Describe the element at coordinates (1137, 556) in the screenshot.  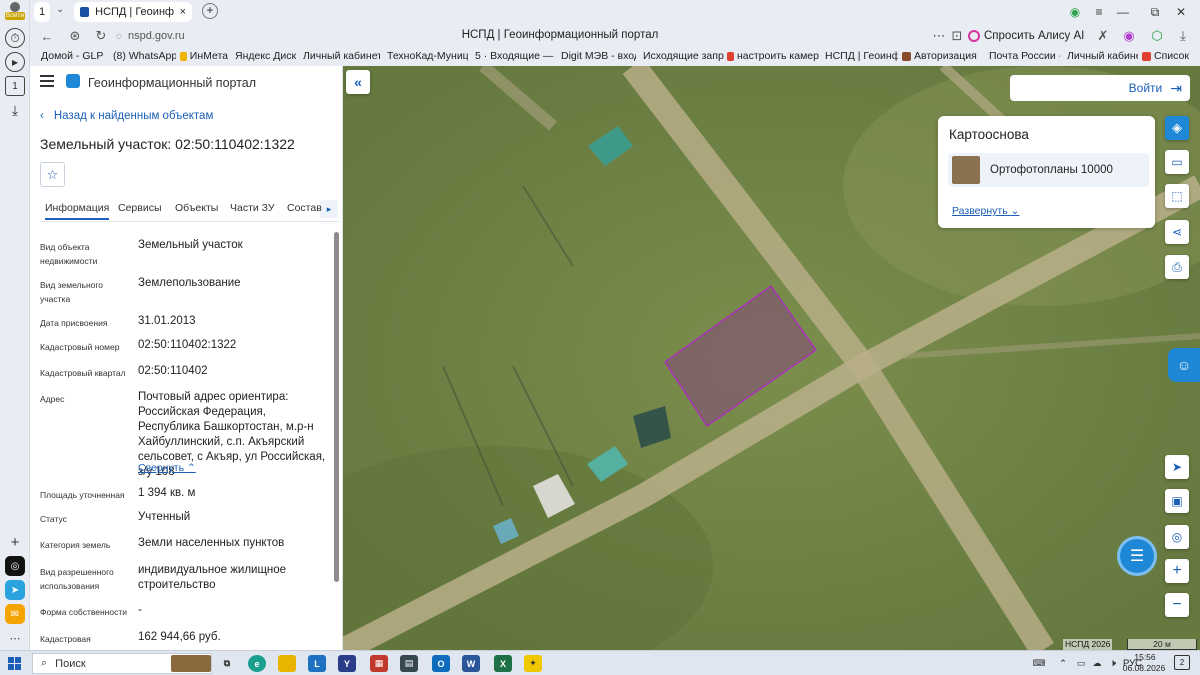
I see `chat-button: ☰` at that location.